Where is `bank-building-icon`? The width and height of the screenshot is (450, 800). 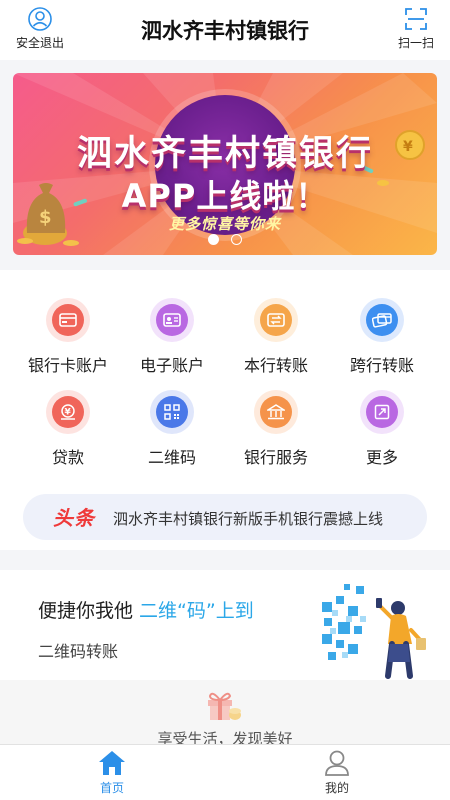
bank-building-icon is located at coordinates (276, 412).